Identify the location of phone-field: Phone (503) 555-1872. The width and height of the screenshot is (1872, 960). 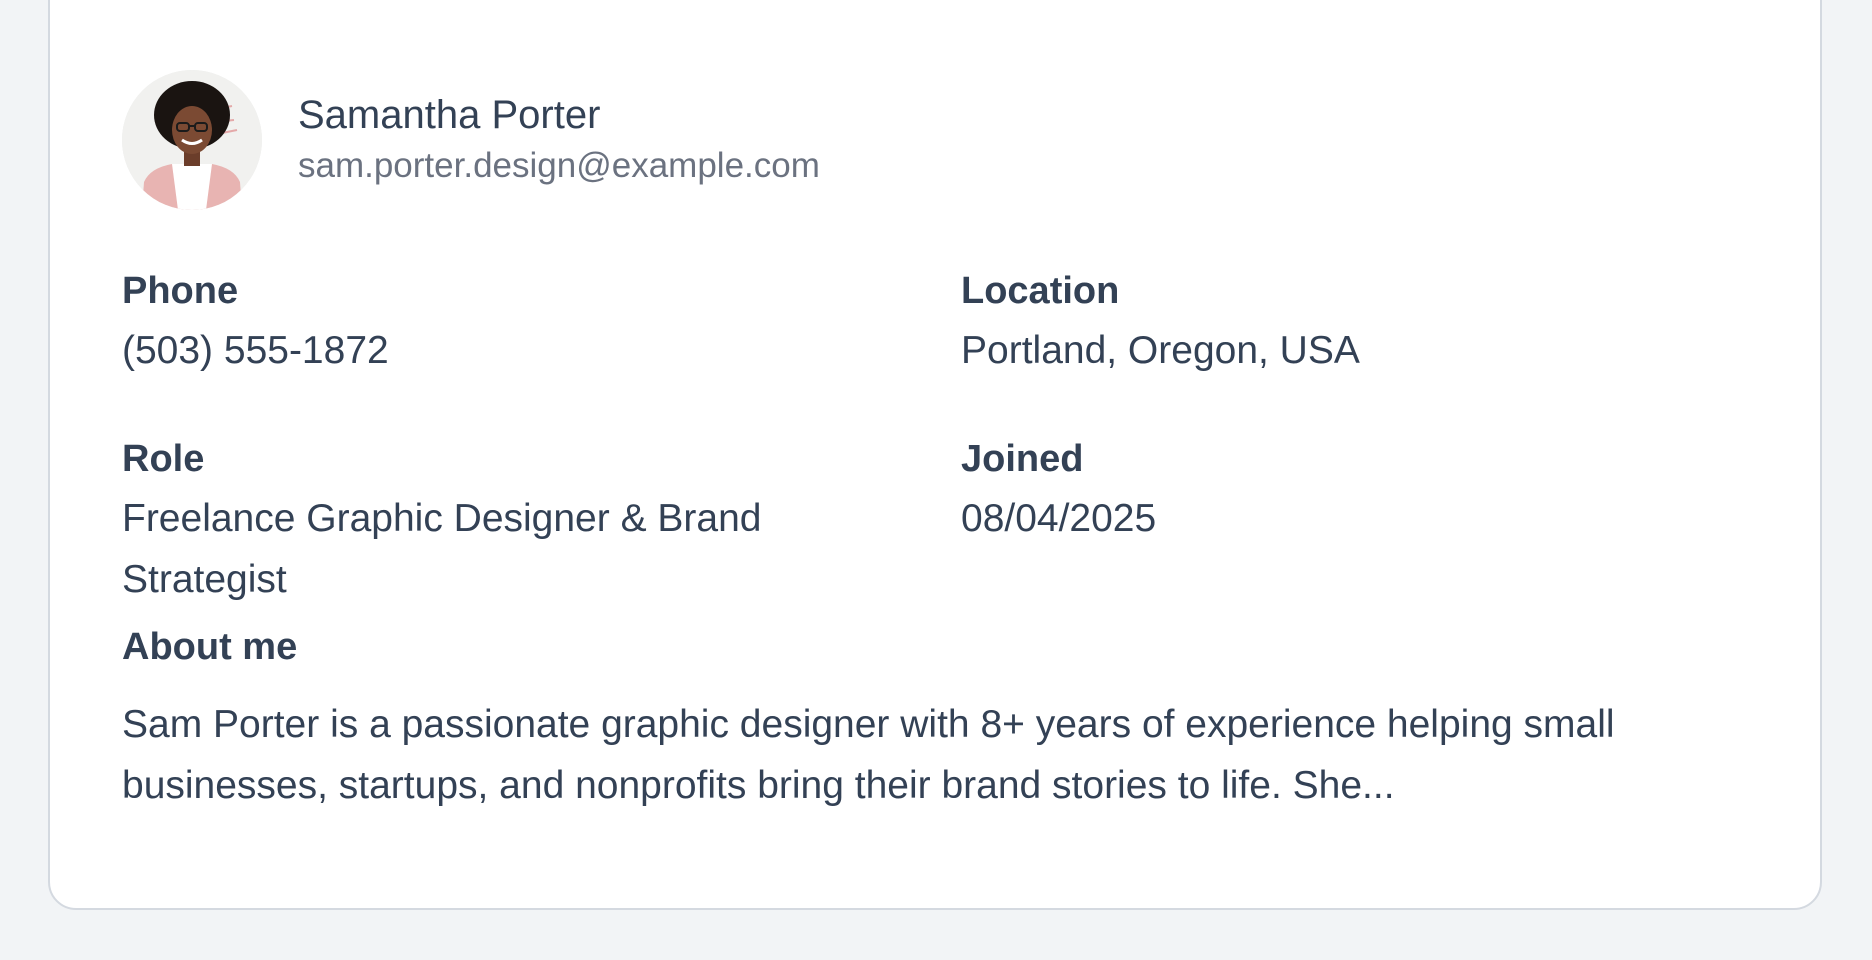
(502, 323).